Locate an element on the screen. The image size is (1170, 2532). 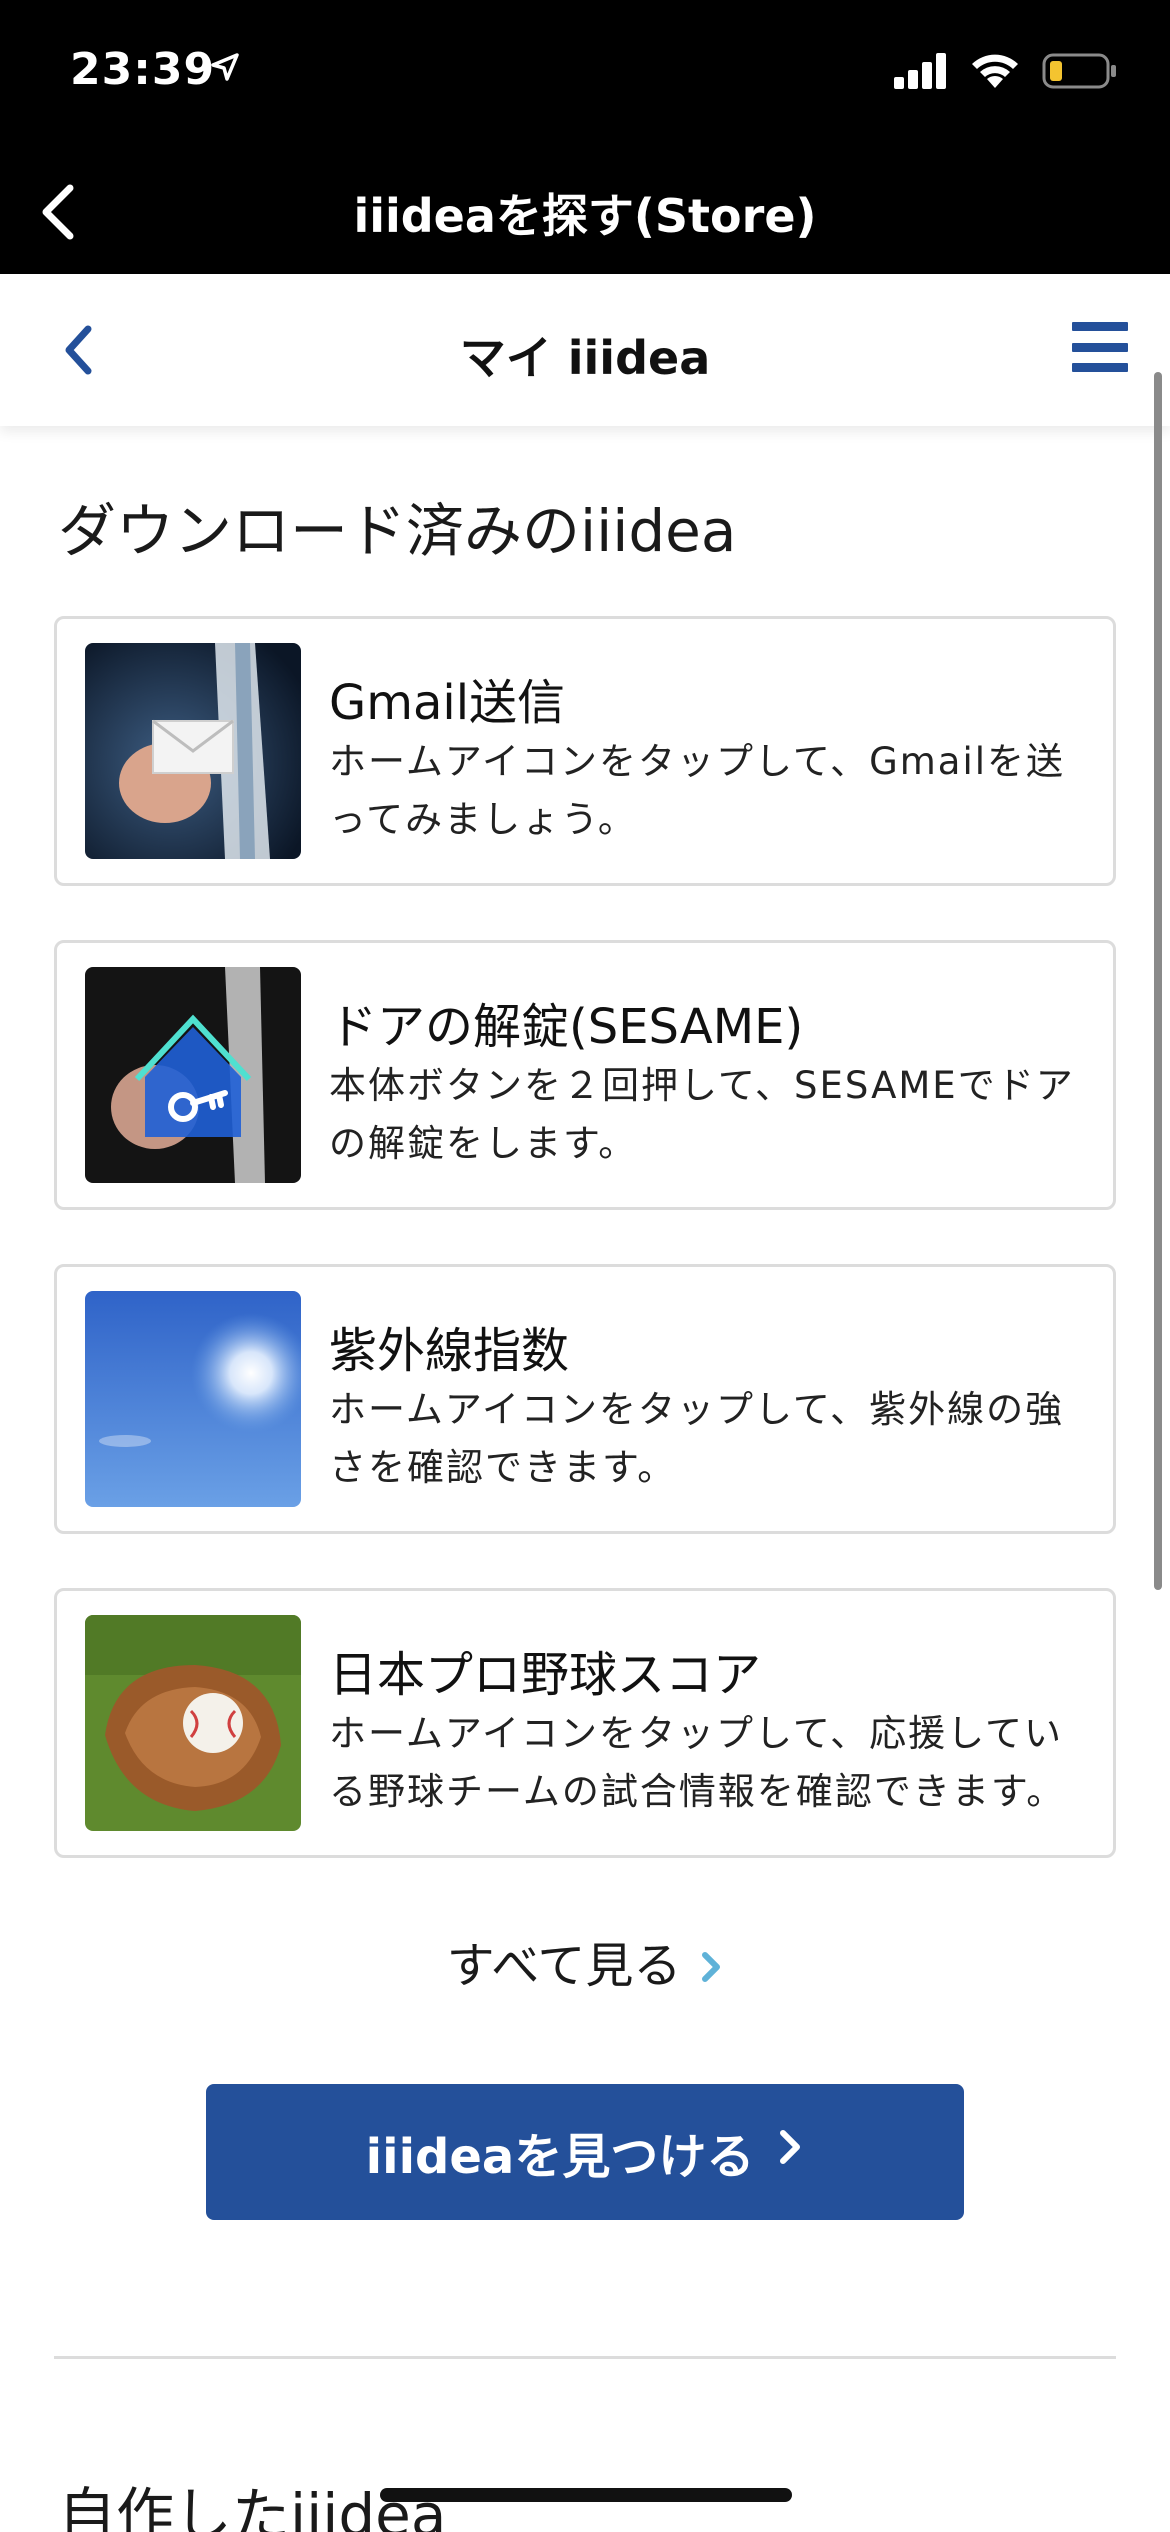
app-nav-bar: iiideaを探す(Store) is located at coordinates (585, 212).